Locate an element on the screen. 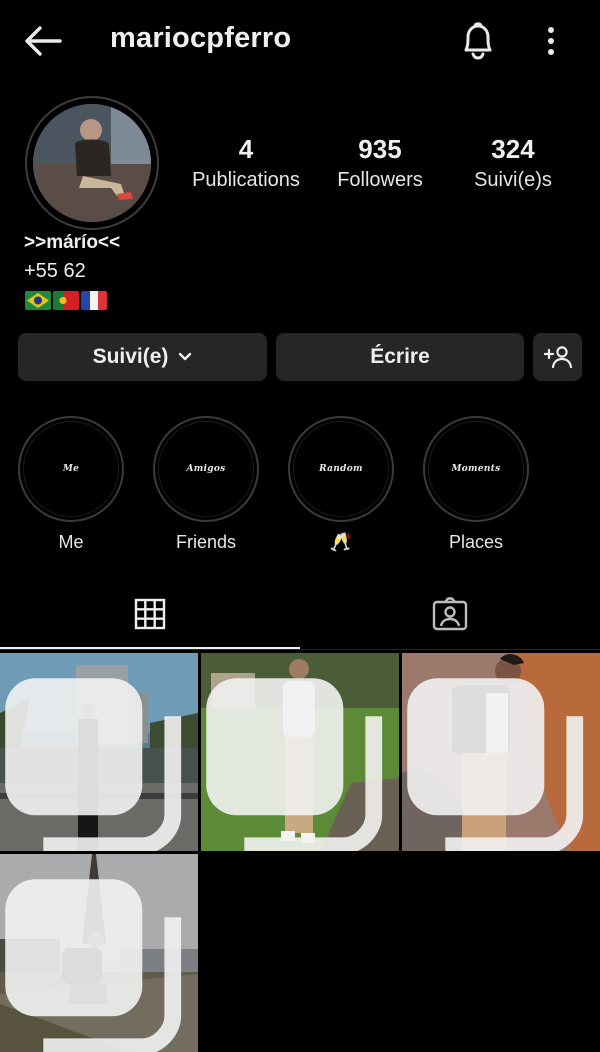 This screenshot has height=1052, width=600. profile-username: mariocpferro is located at coordinates (201, 38).